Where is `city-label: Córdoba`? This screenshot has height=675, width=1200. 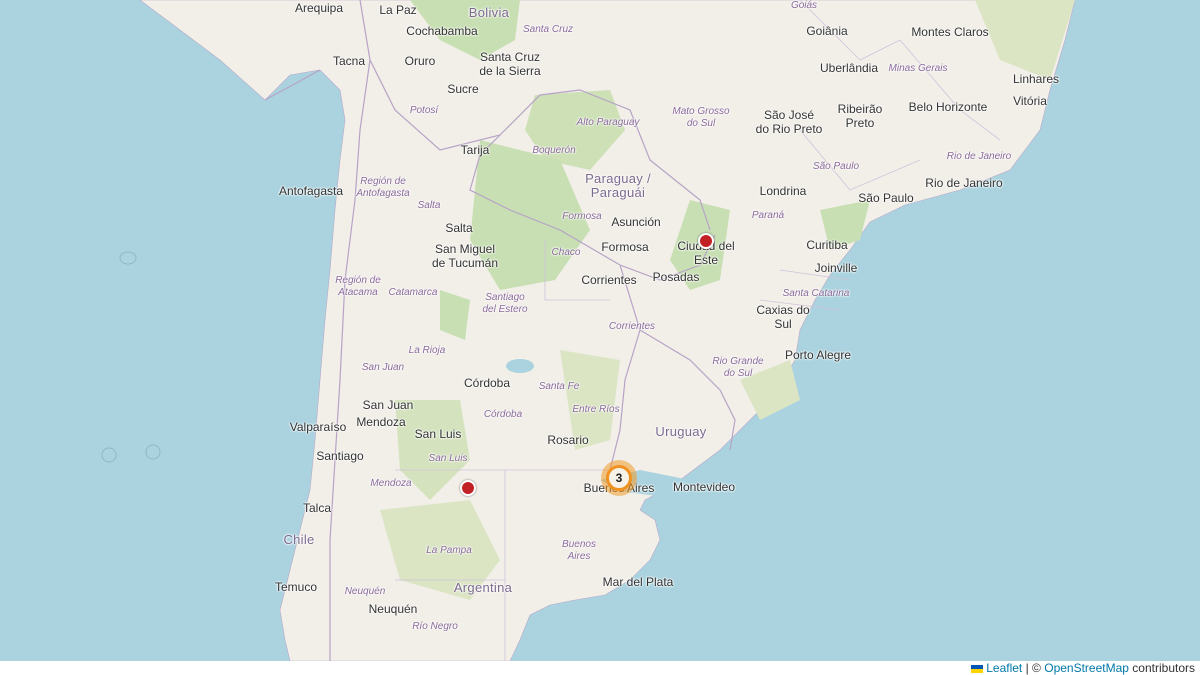
city-label: Córdoba is located at coordinates (487, 383).